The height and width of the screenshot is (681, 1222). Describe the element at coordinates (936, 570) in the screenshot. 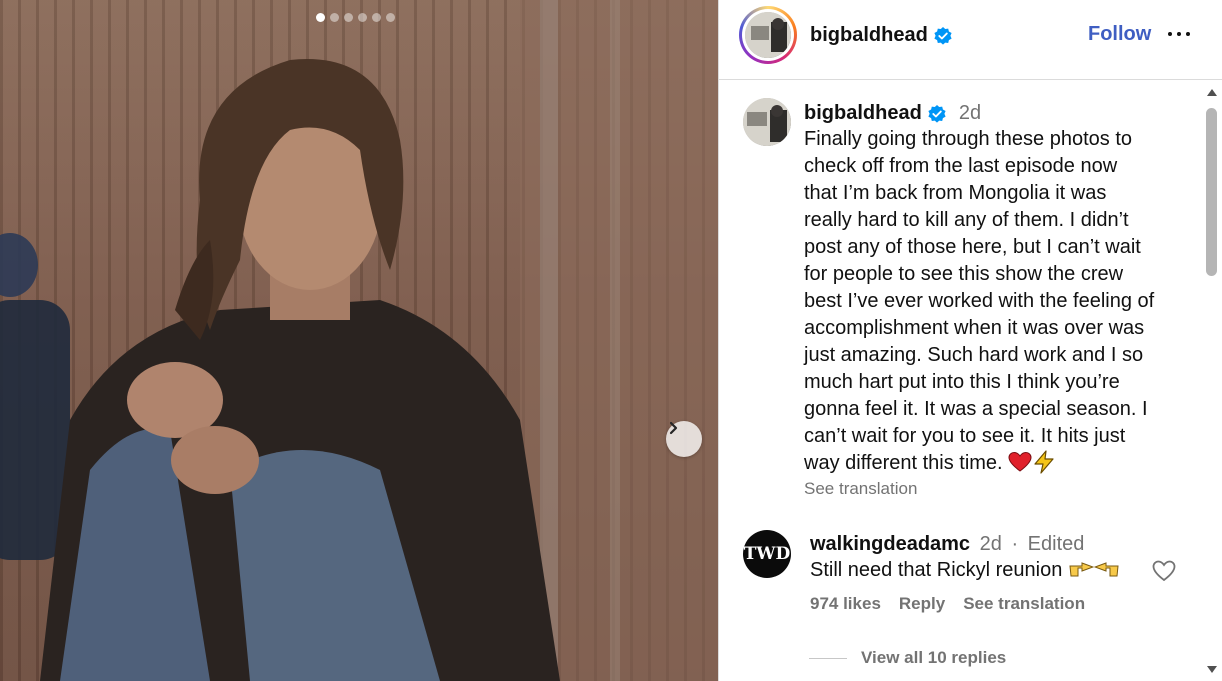

I see `comment-text: Still need that Rickyl reunion` at that location.